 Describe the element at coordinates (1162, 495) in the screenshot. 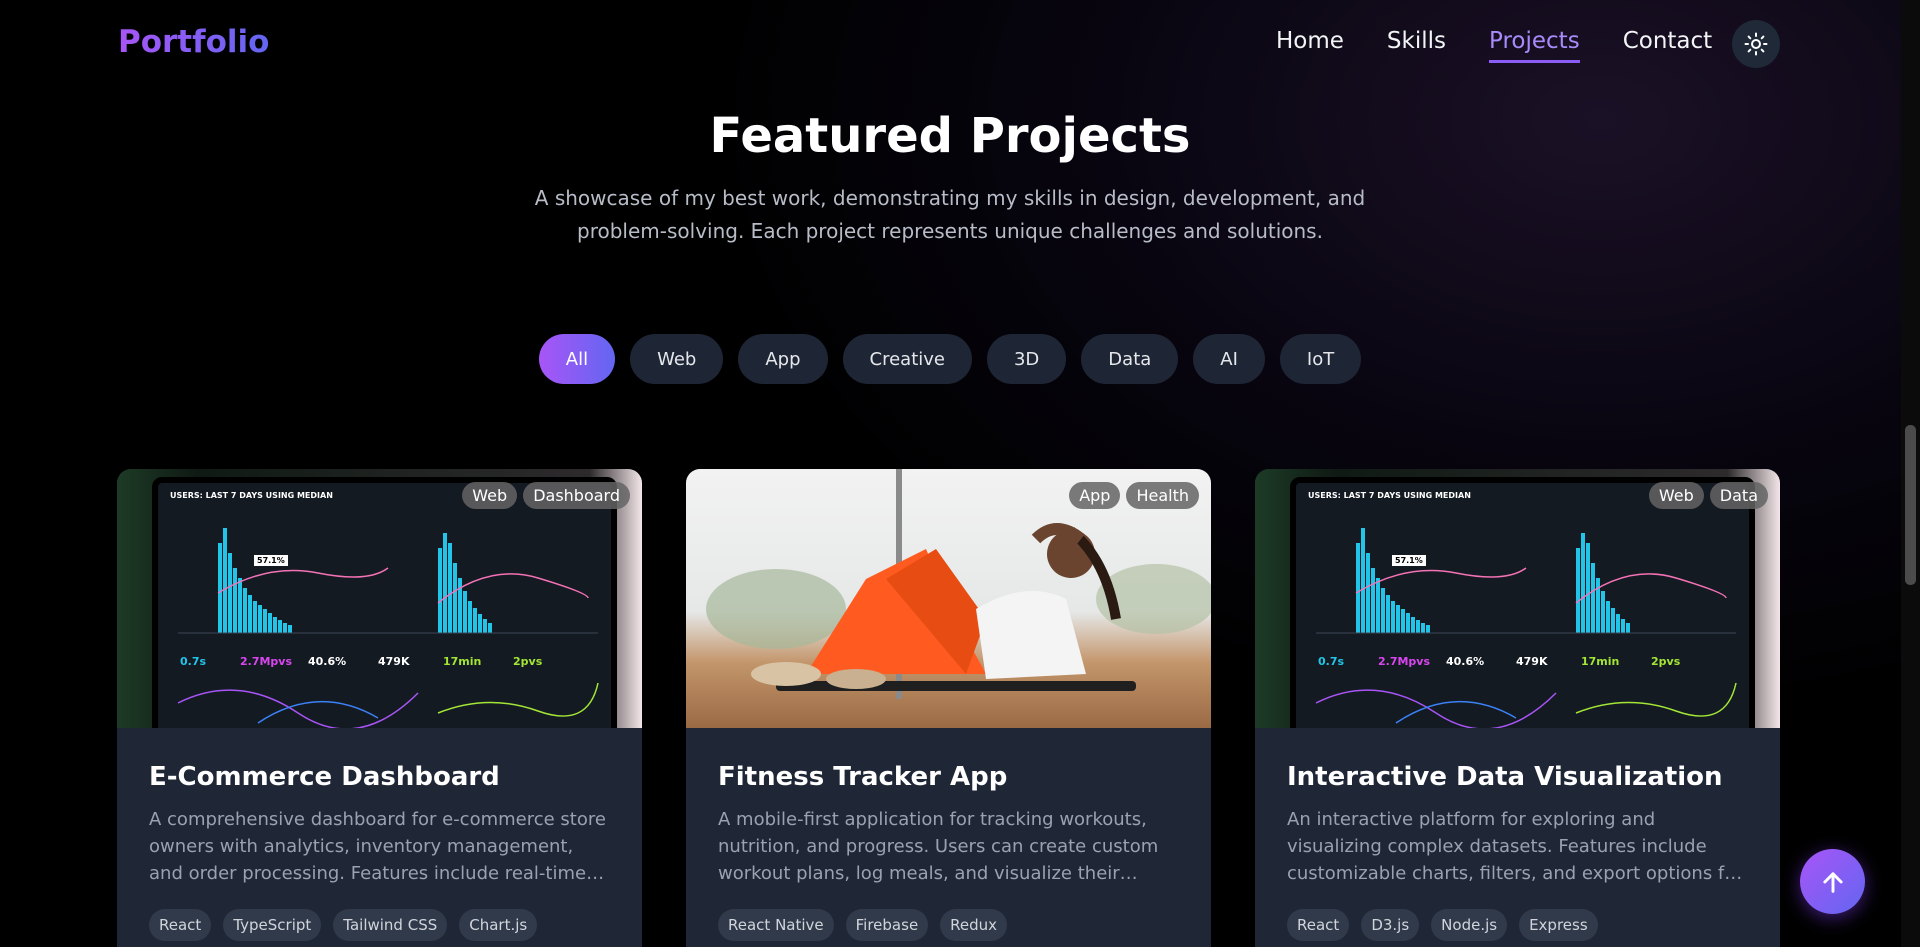

I see `category-tag: Health` at that location.